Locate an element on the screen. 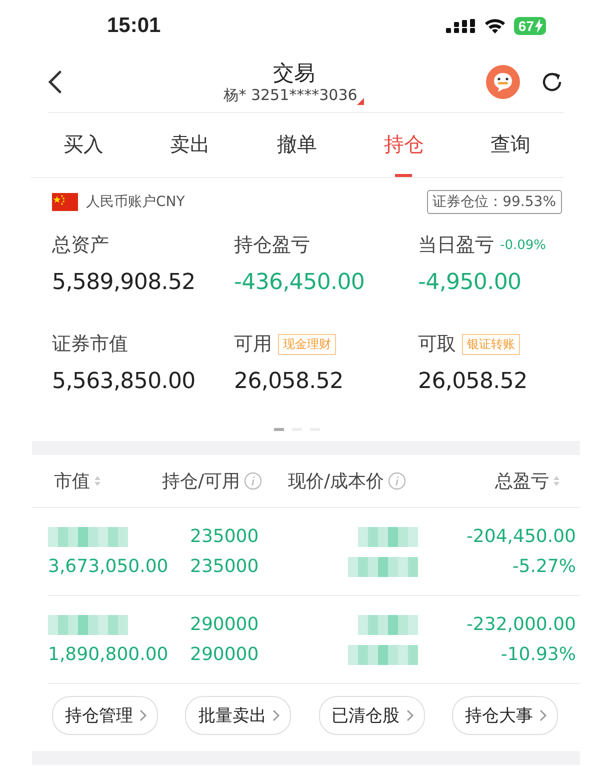  metric-label: 证券市值 is located at coordinates (90, 344).